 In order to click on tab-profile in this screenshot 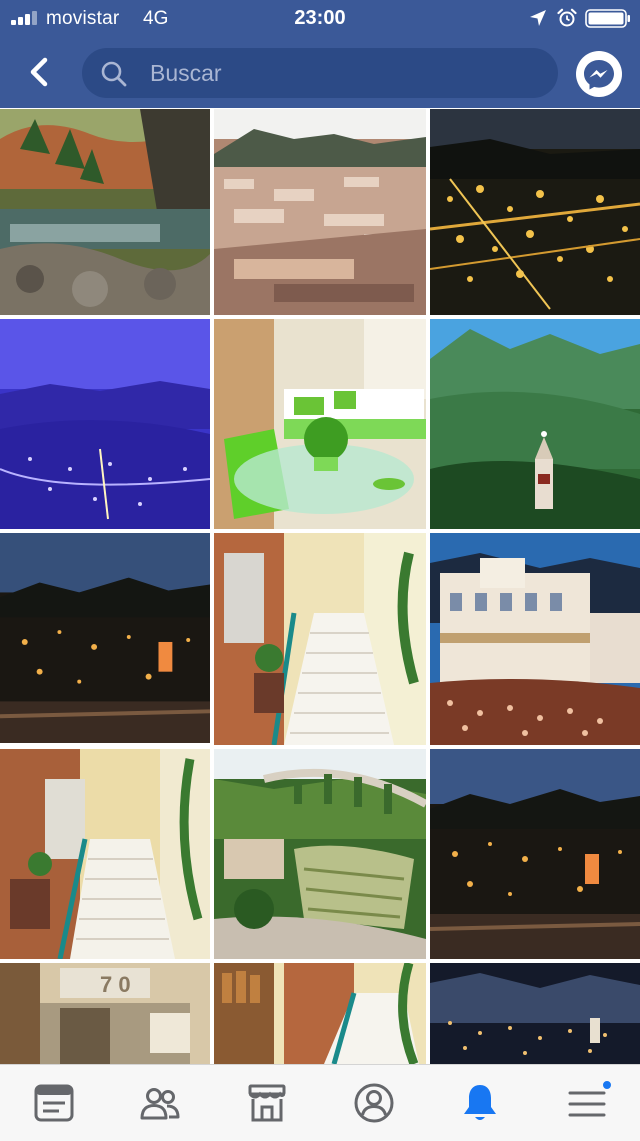, I will do `click(373, 1103)`.